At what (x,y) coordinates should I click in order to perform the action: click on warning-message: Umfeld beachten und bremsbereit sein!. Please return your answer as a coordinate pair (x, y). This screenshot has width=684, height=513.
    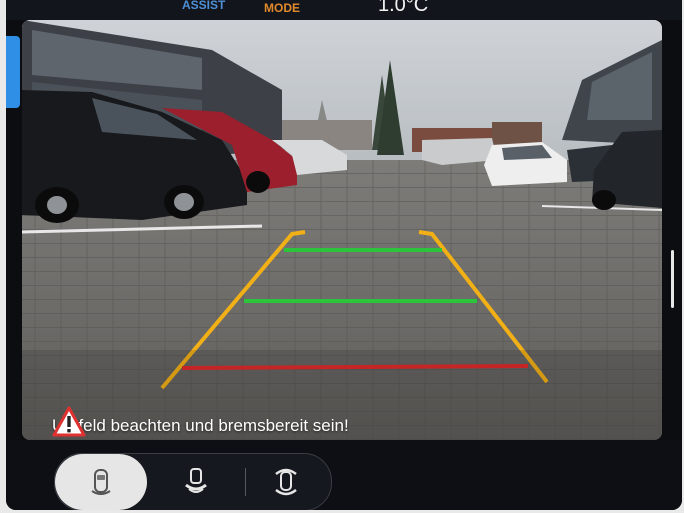
    Looking at the image, I should click on (200, 425).